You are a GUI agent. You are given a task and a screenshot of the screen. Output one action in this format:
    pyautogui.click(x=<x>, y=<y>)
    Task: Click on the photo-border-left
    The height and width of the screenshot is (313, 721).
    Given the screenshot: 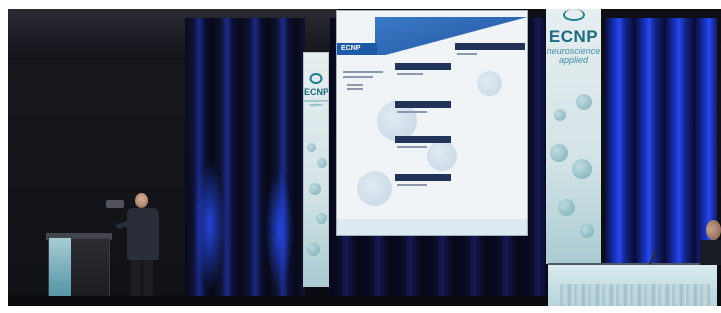 What is the action you would take?
    pyautogui.click(x=4, y=156)
    